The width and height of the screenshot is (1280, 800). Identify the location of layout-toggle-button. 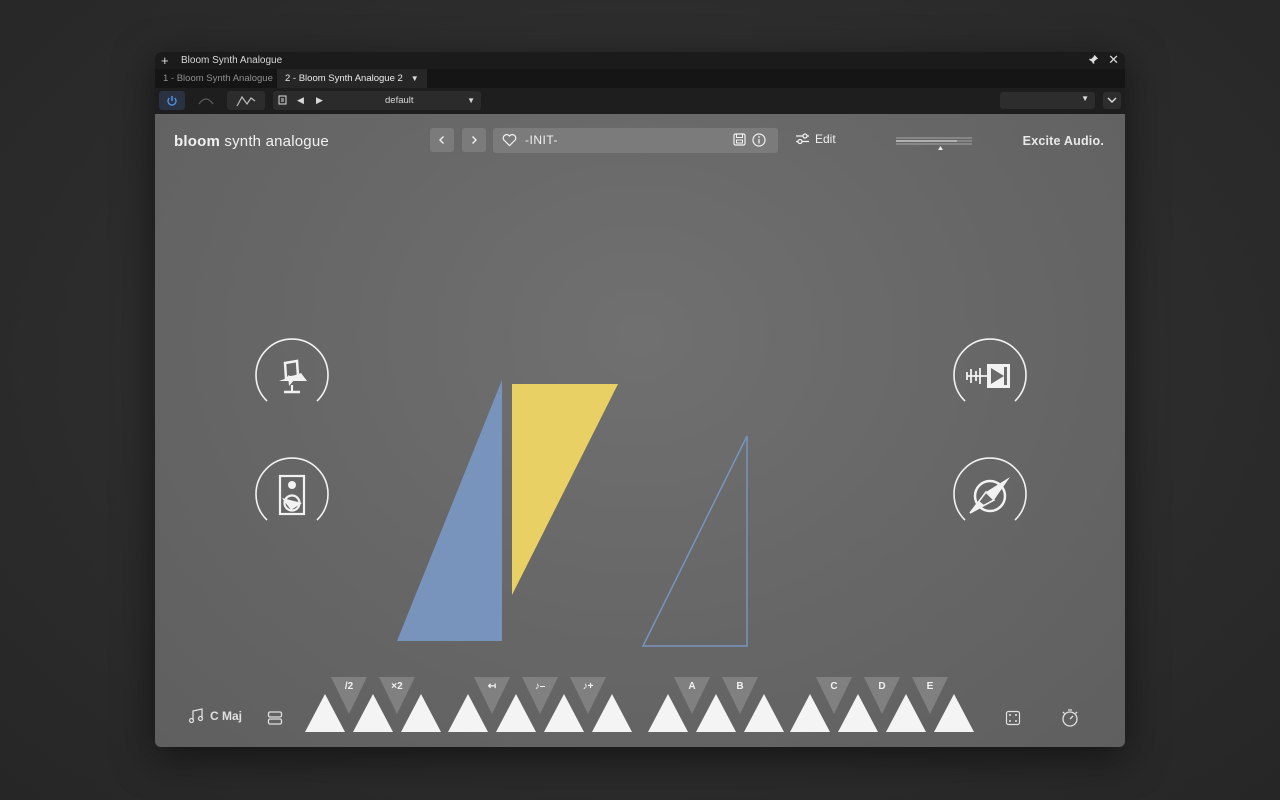
(275, 720).